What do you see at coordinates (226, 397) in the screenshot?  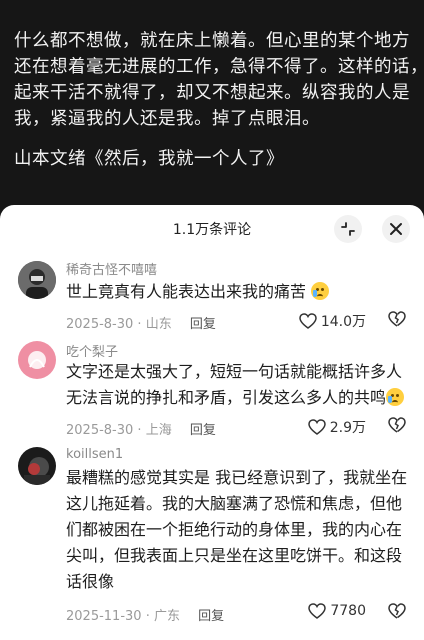 I see `comment-text-line: 无法言说的挣扎和矛盾，引发这么多人的共鸣` at bounding box center [226, 397].